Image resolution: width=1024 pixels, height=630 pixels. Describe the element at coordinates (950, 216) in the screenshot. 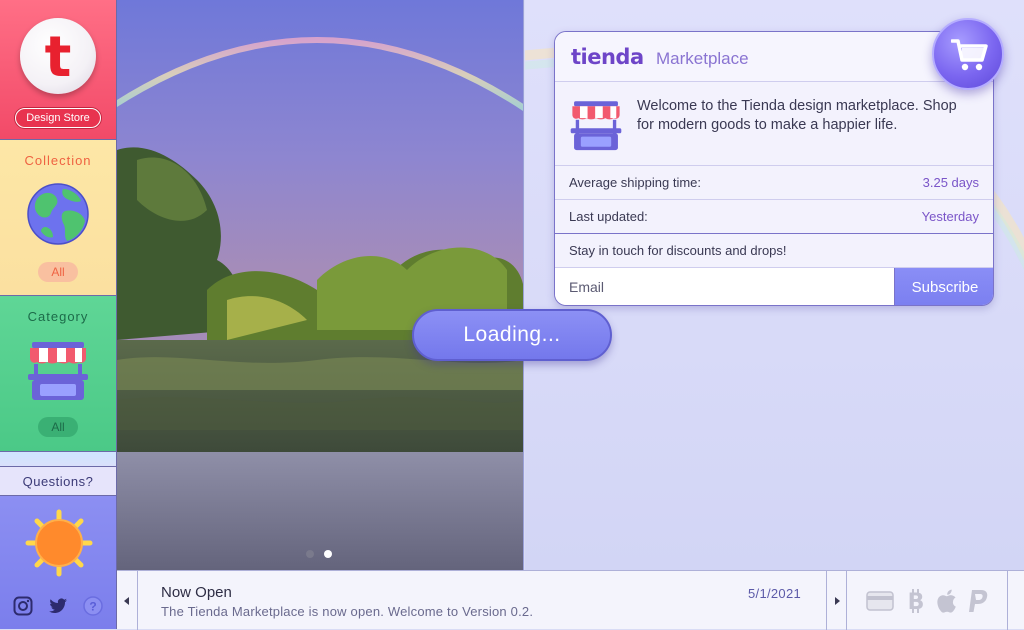

I see `updated-value: Yesterday` at that location.